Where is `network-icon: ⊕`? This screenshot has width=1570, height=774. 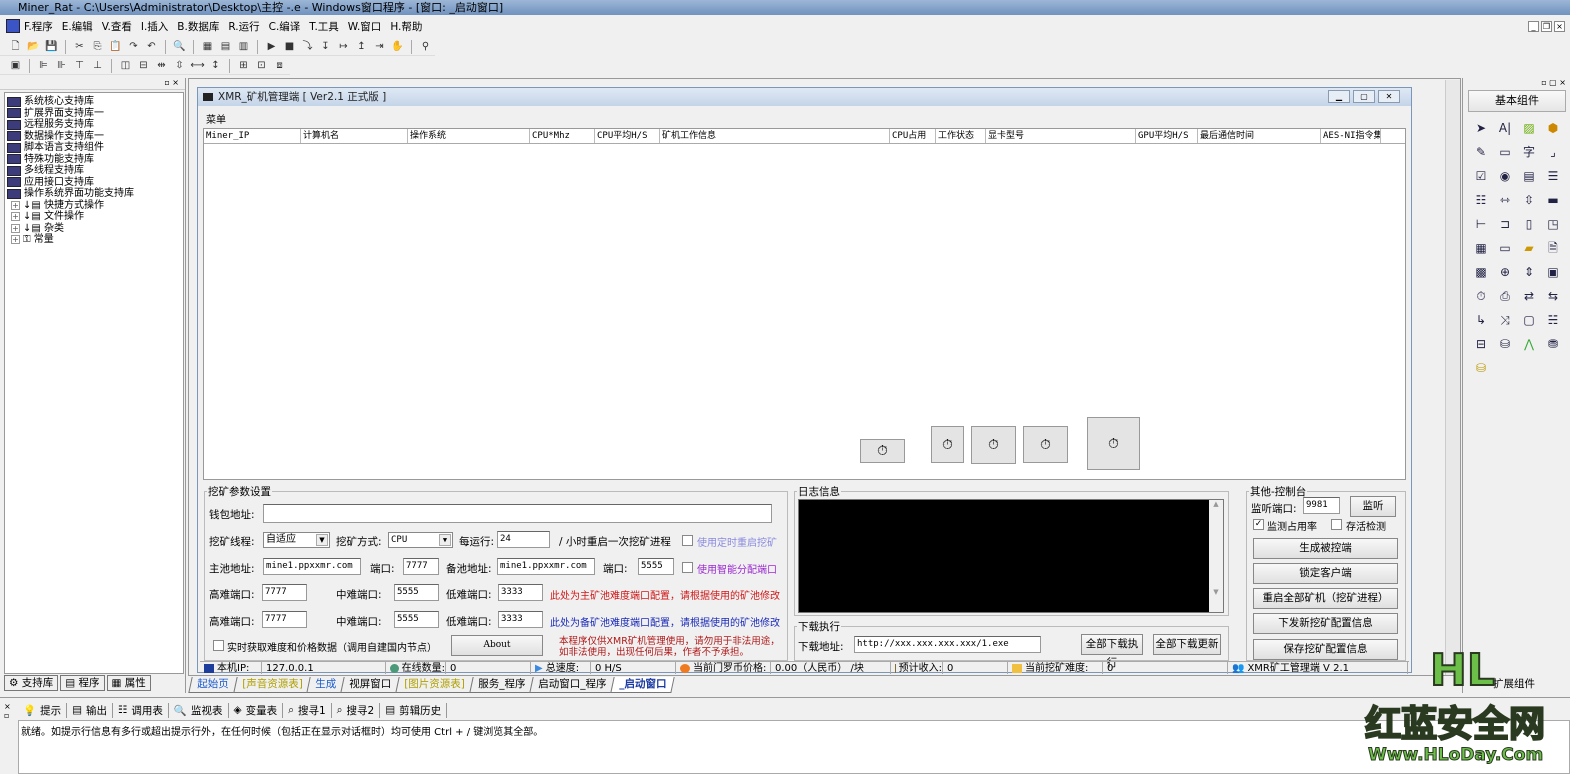
network-icon: ⊕ is located at coordinates (1505, 272).